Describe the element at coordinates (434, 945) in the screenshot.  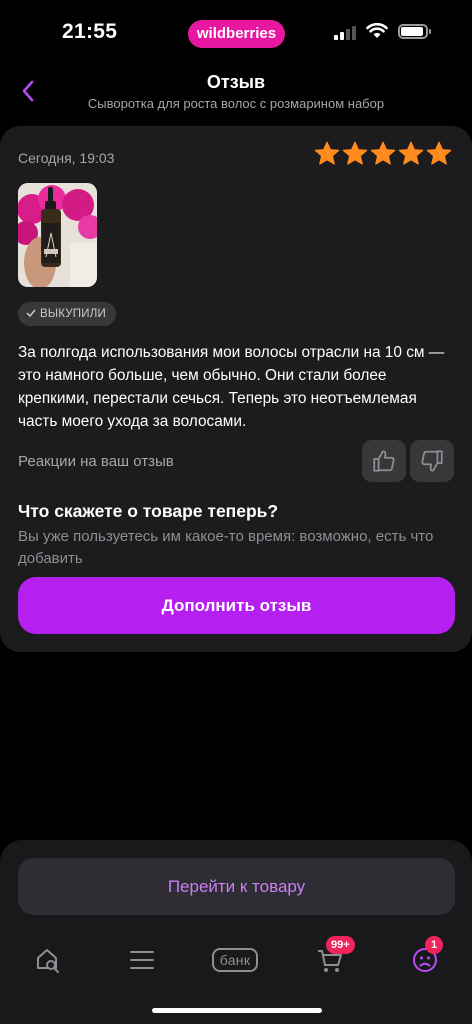
I see `profile-badge: 1` at that location.